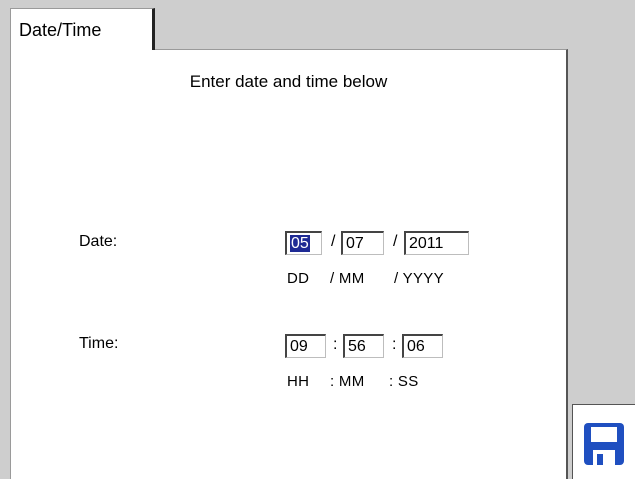 This screenshot has height=479, width=635. I want to click on tab-date-time: Date/Time, so click(82, 29).